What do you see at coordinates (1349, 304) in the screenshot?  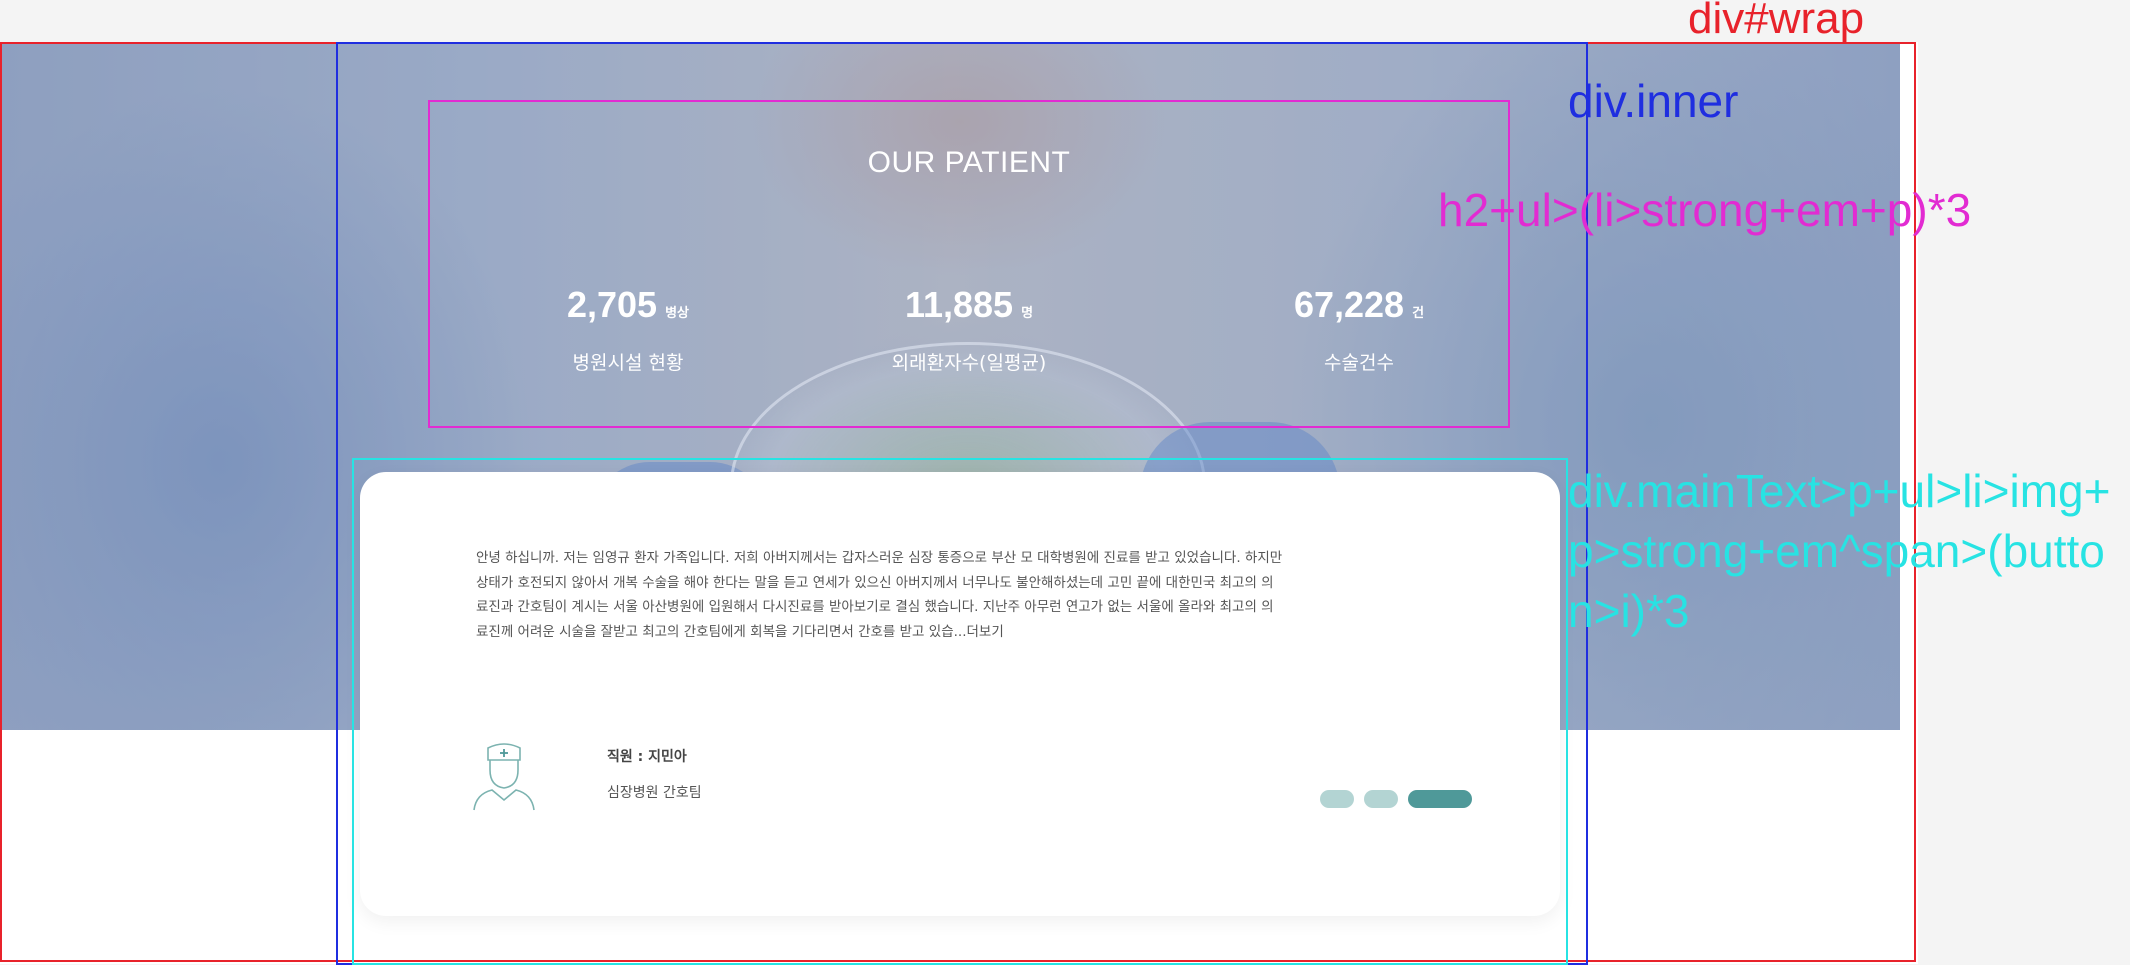 I see `stat-value: 67,228` at bounding box center [1349, 304].